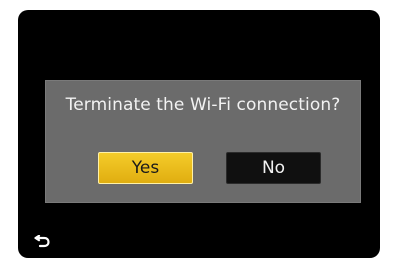  Describe the element at coordinates (145, 168) in the screenshot. I see `yes-button: Yes` at that location.